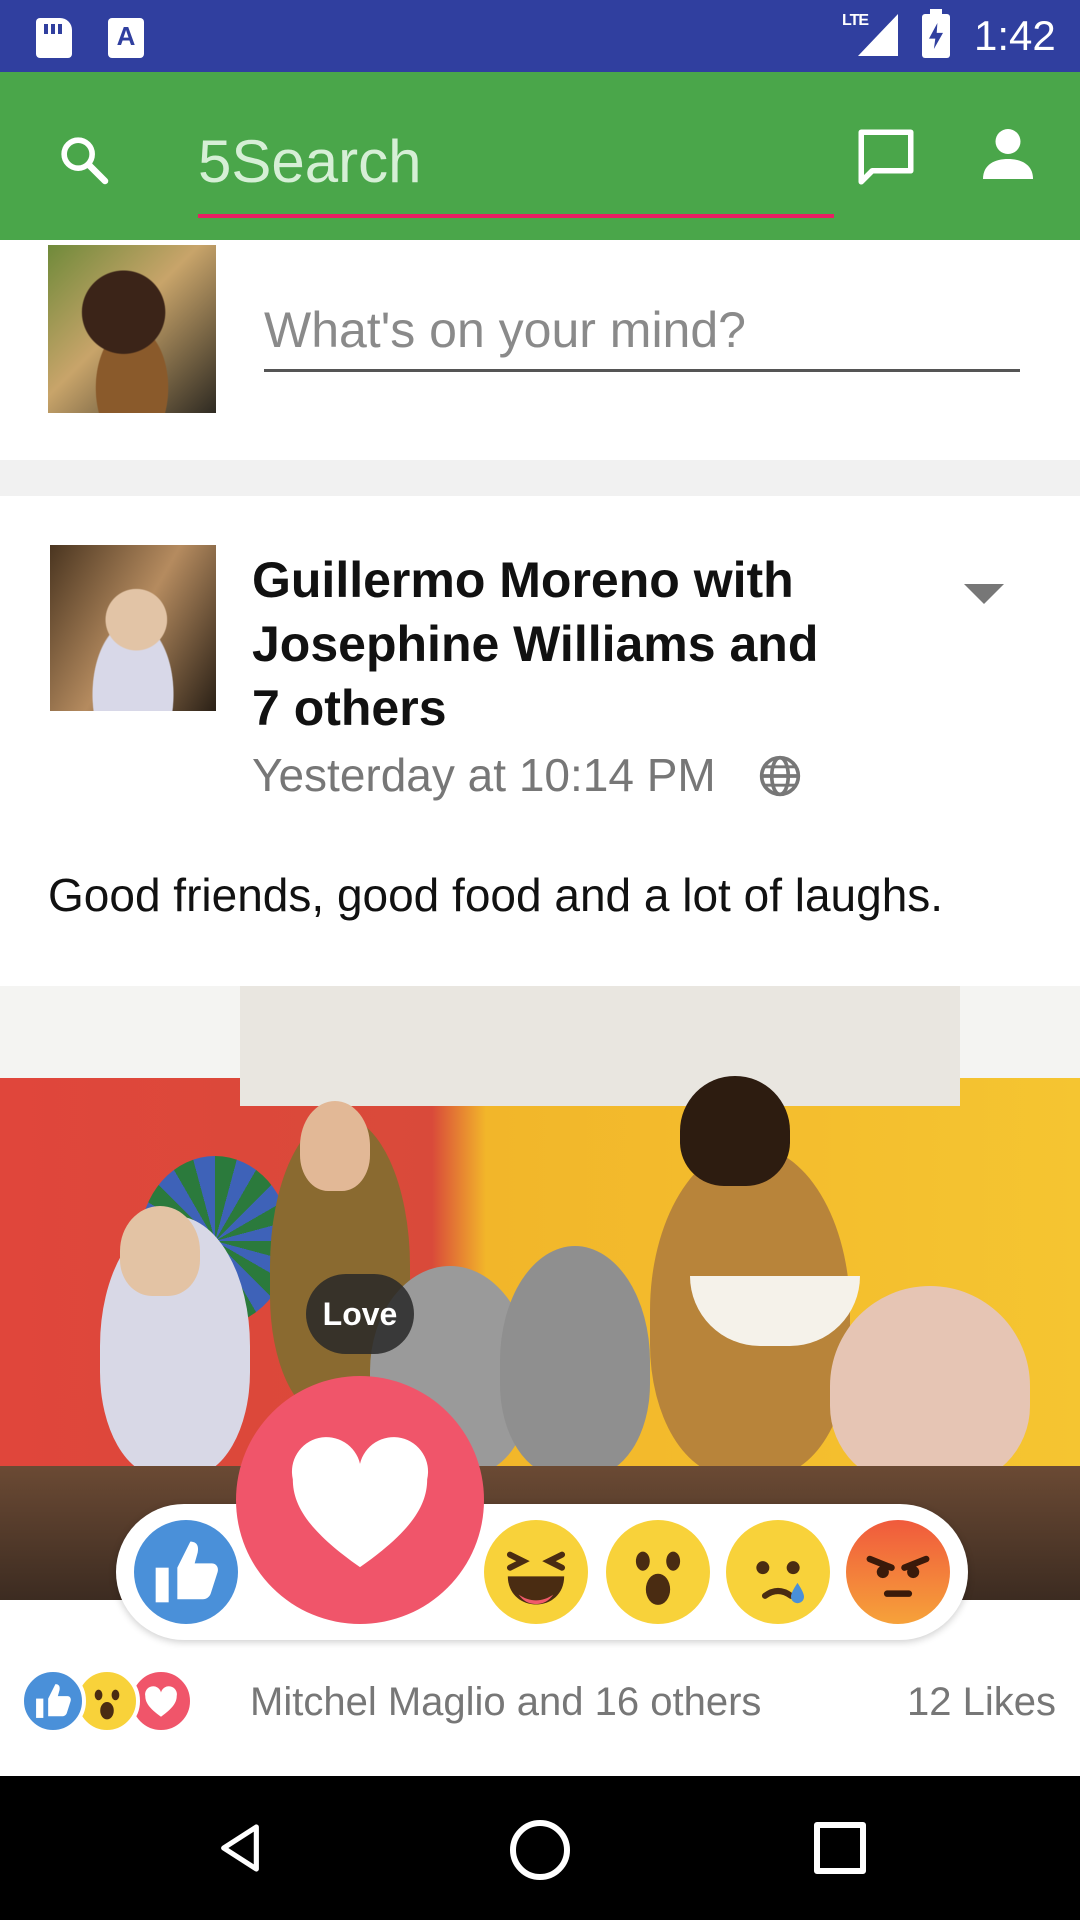 This screenshot has width=1080, height=1920. Describe the element at coordinates (54, 38) in the screenshot. I see `sd-card-icon` at that location.